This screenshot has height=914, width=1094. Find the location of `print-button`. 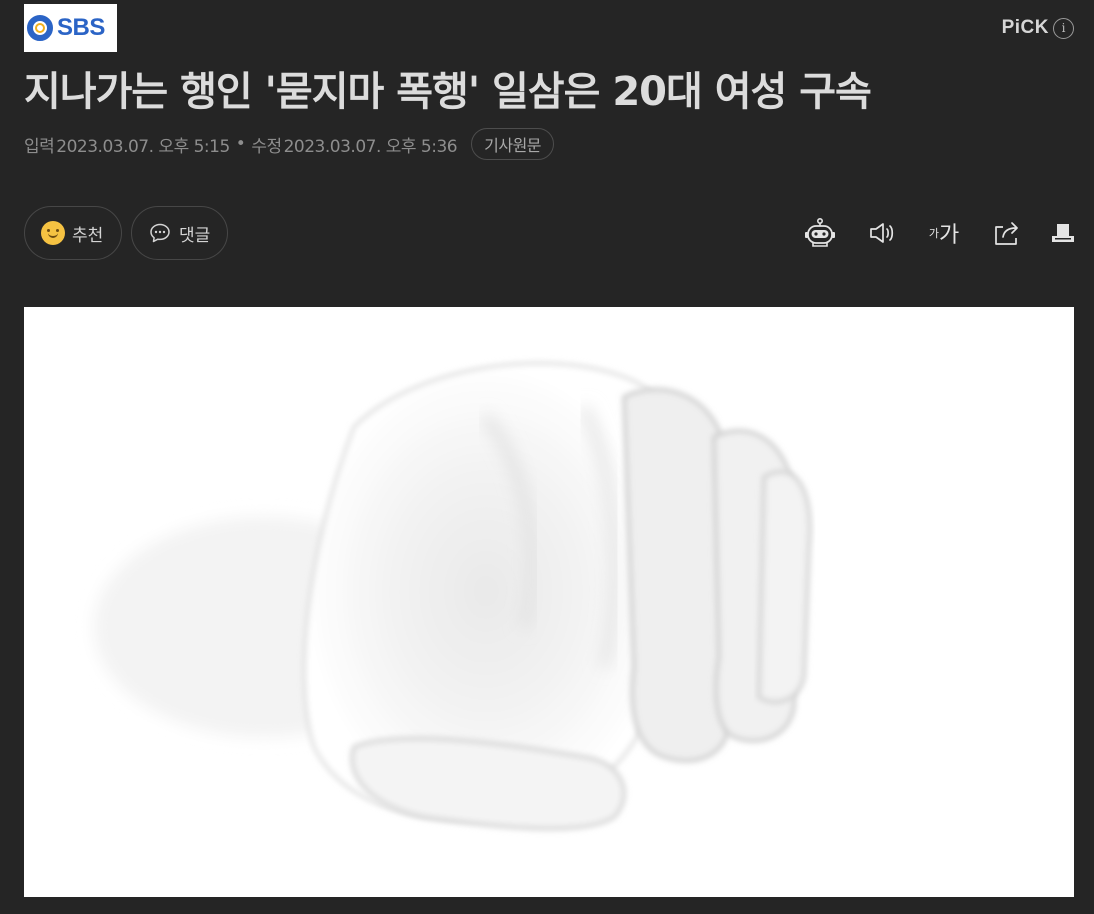

print-button is located at coordinates (1063, 233).